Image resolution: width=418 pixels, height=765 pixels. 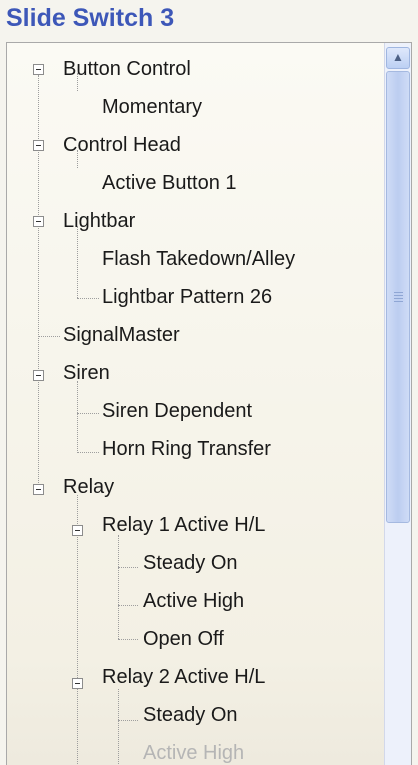 What do you see at coordinates (90, 18) in the screenshot?
I see `panel-title: Slide Switch 3` at bounding box center [90, 18].